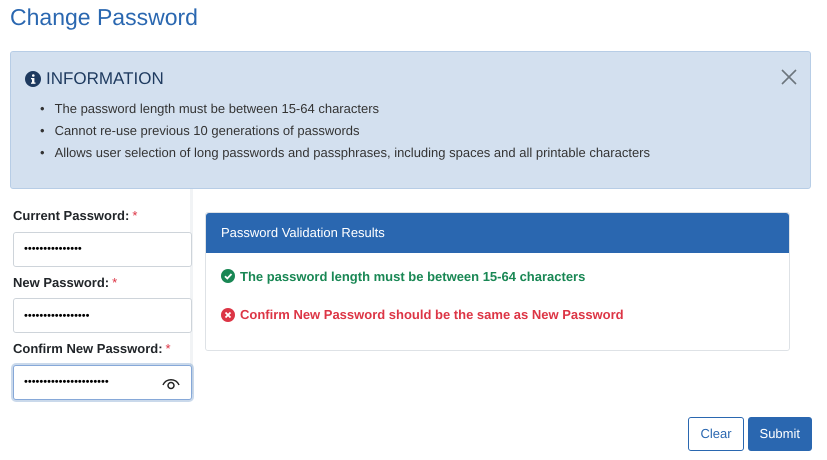  I want to click on validation-message: The password length must be between 15-64 characters, so click(413, 277).